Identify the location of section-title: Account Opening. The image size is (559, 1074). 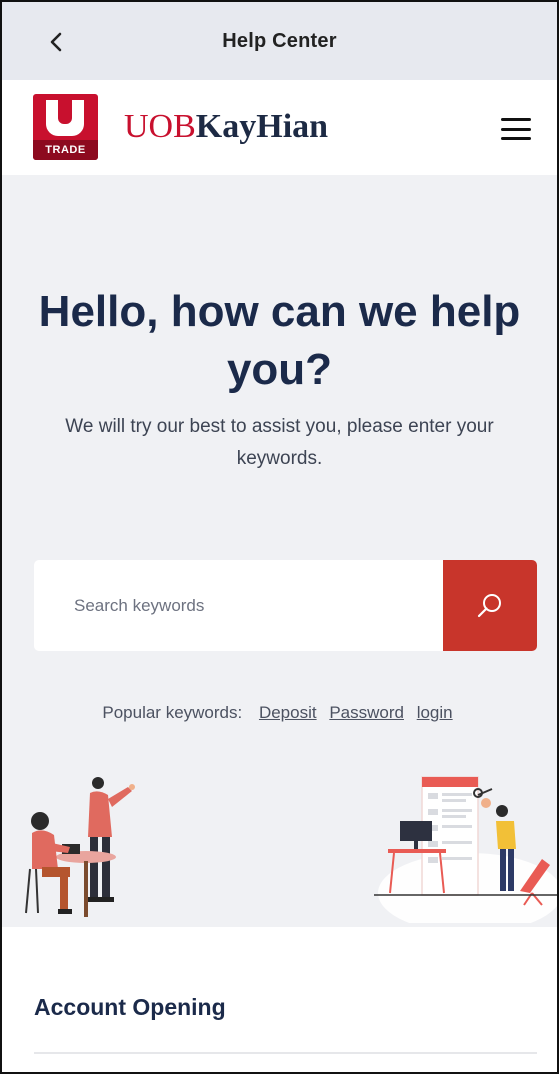
(130, 1007).